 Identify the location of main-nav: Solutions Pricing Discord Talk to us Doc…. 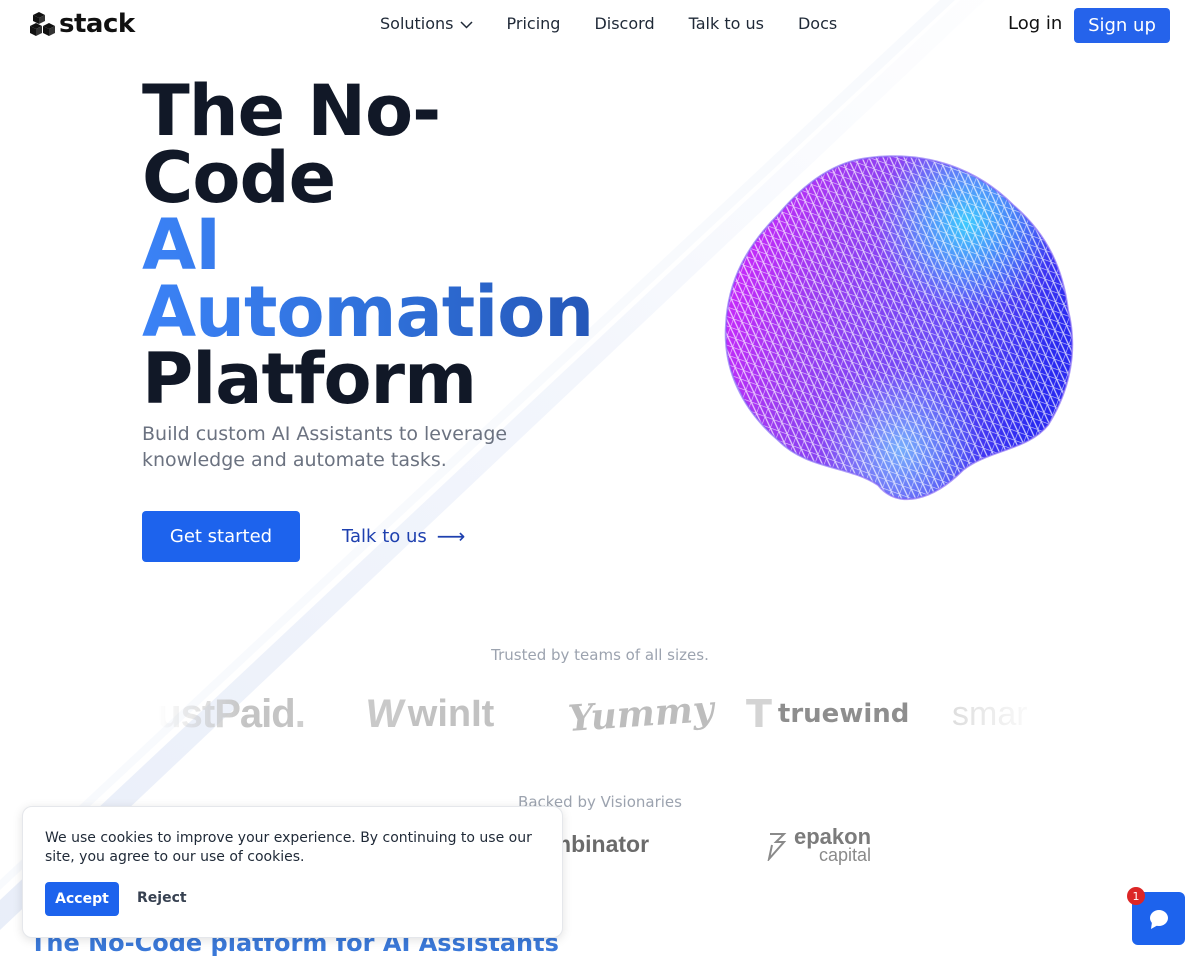
(625, 23).